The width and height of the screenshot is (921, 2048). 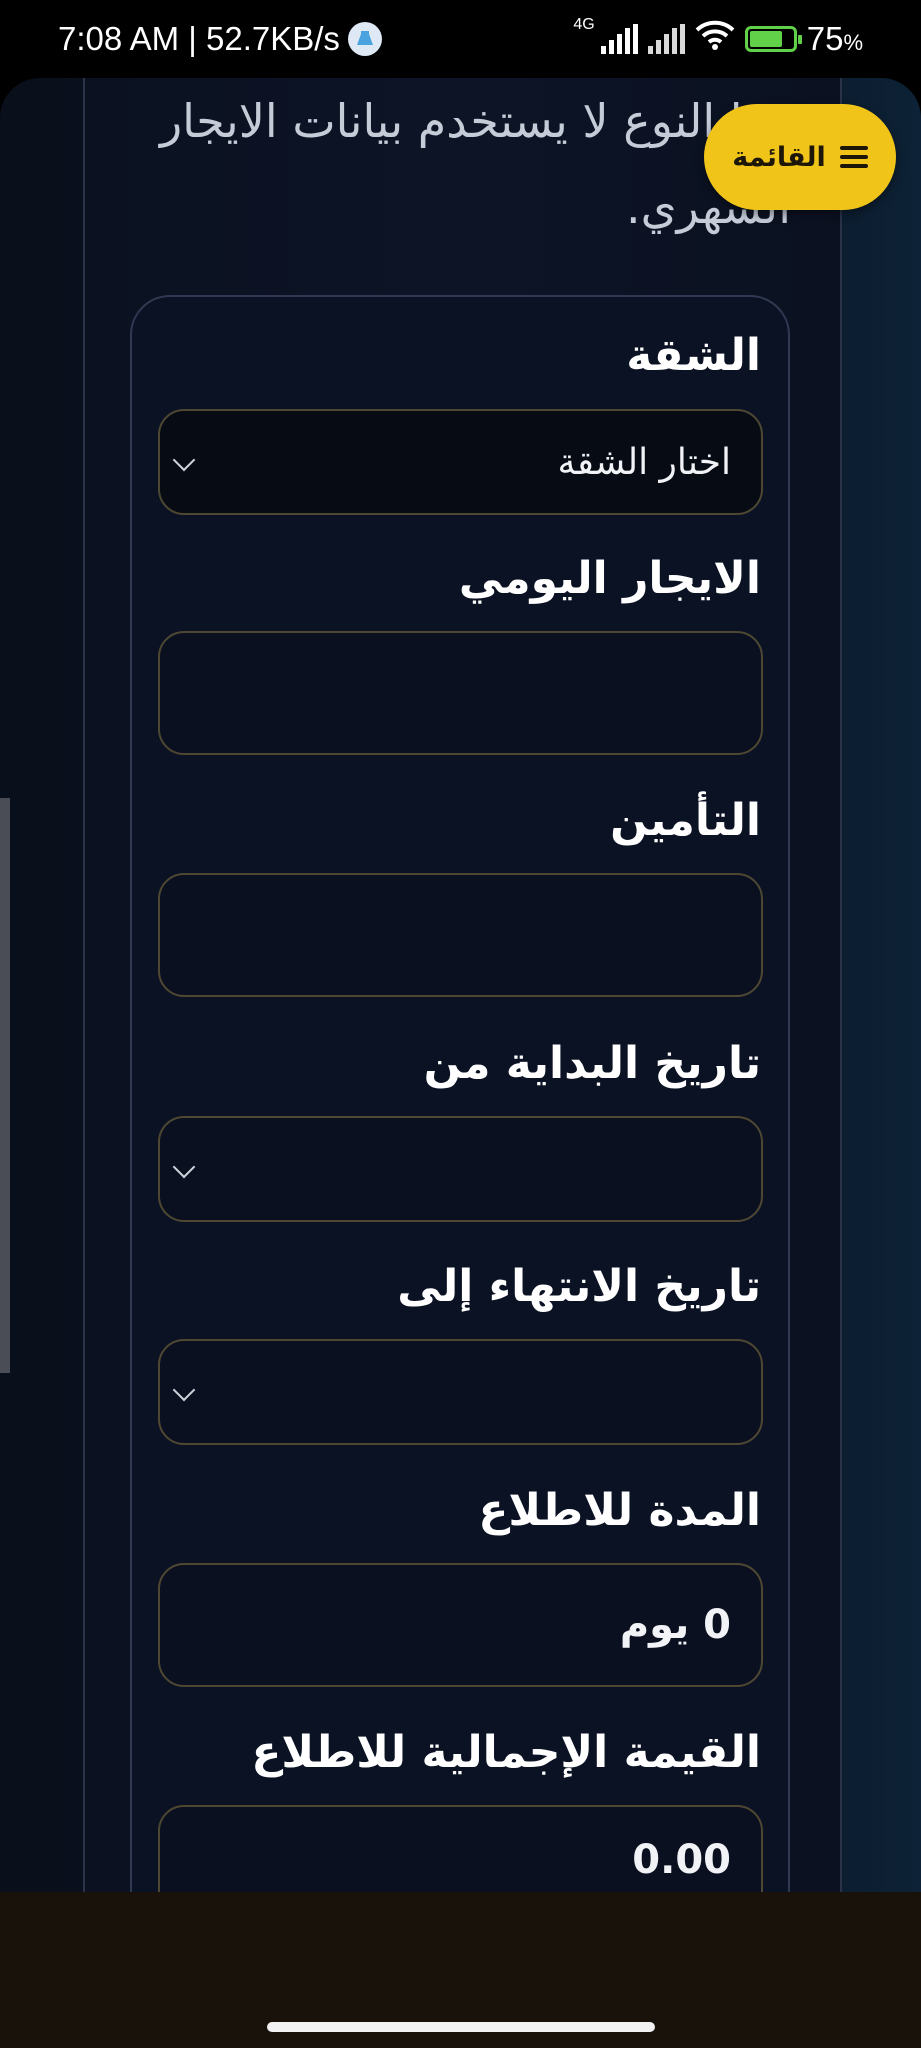 I want to click on start-date-picker, so click(x=460, y=1169).